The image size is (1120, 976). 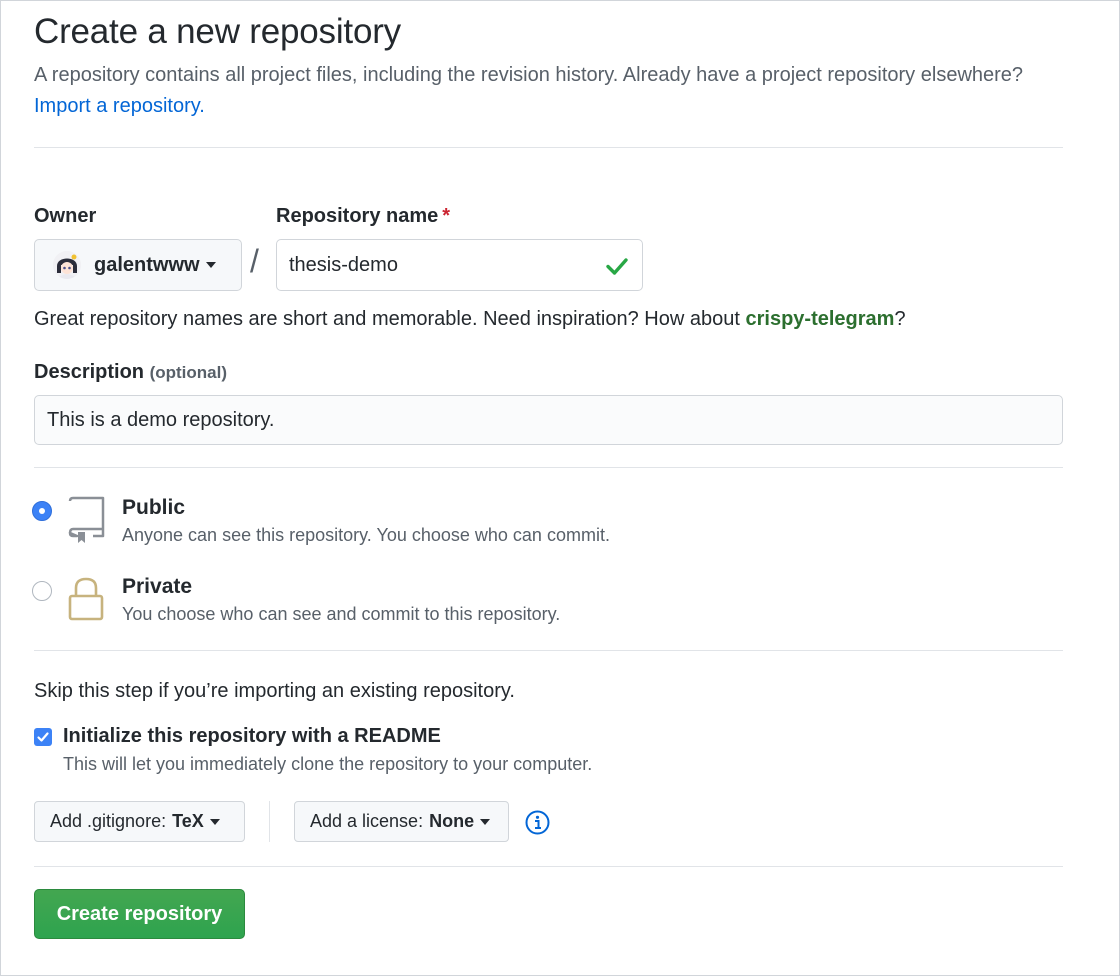 I want to click on repo-book-icon, so click(x=86, y=519).